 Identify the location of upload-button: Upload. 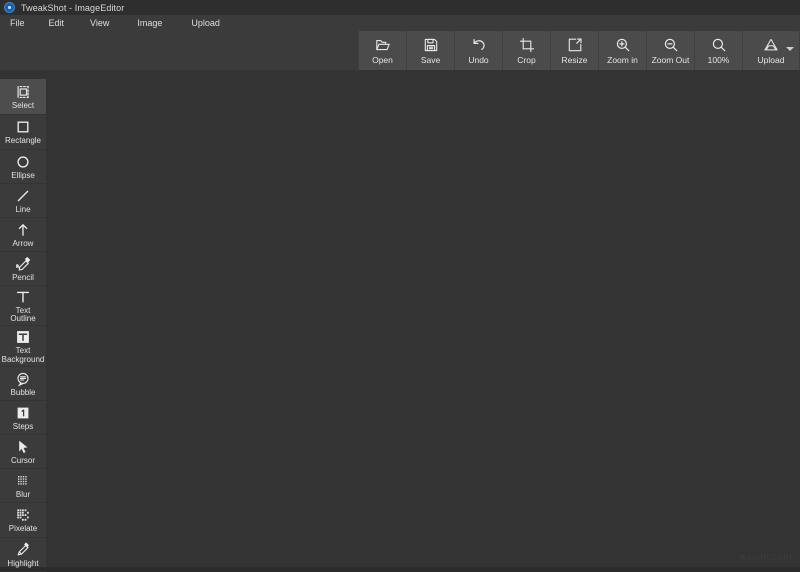
(771, 50).